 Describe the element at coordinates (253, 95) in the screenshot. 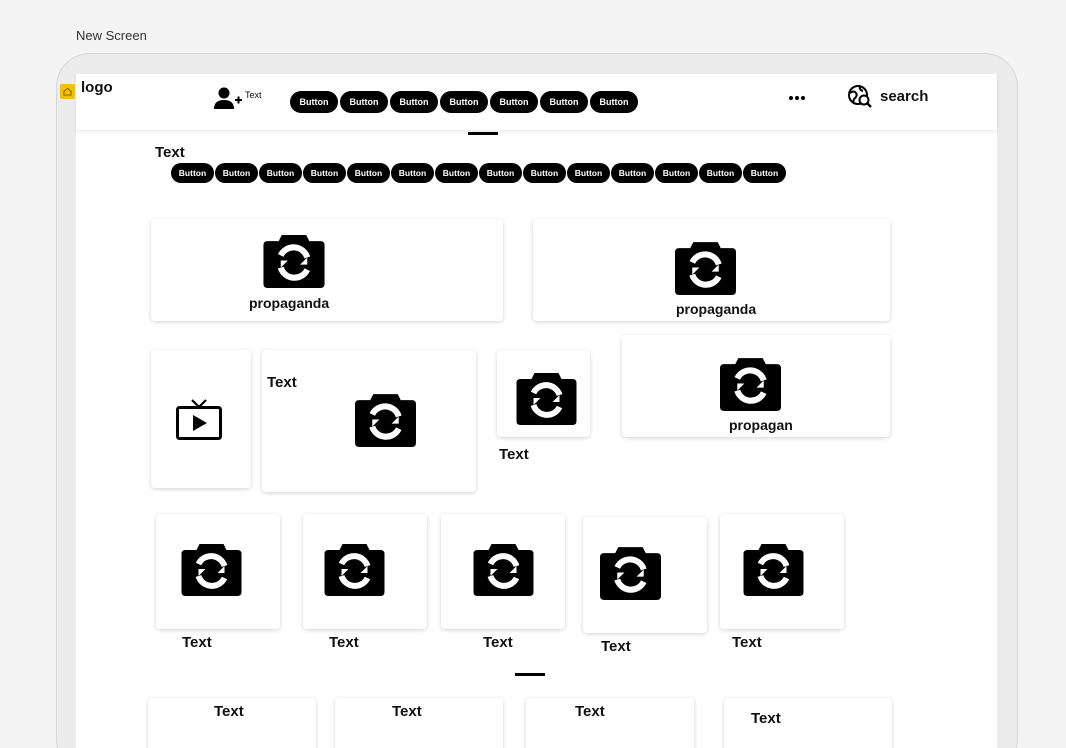

I see `add-user-label: Text` at that location.